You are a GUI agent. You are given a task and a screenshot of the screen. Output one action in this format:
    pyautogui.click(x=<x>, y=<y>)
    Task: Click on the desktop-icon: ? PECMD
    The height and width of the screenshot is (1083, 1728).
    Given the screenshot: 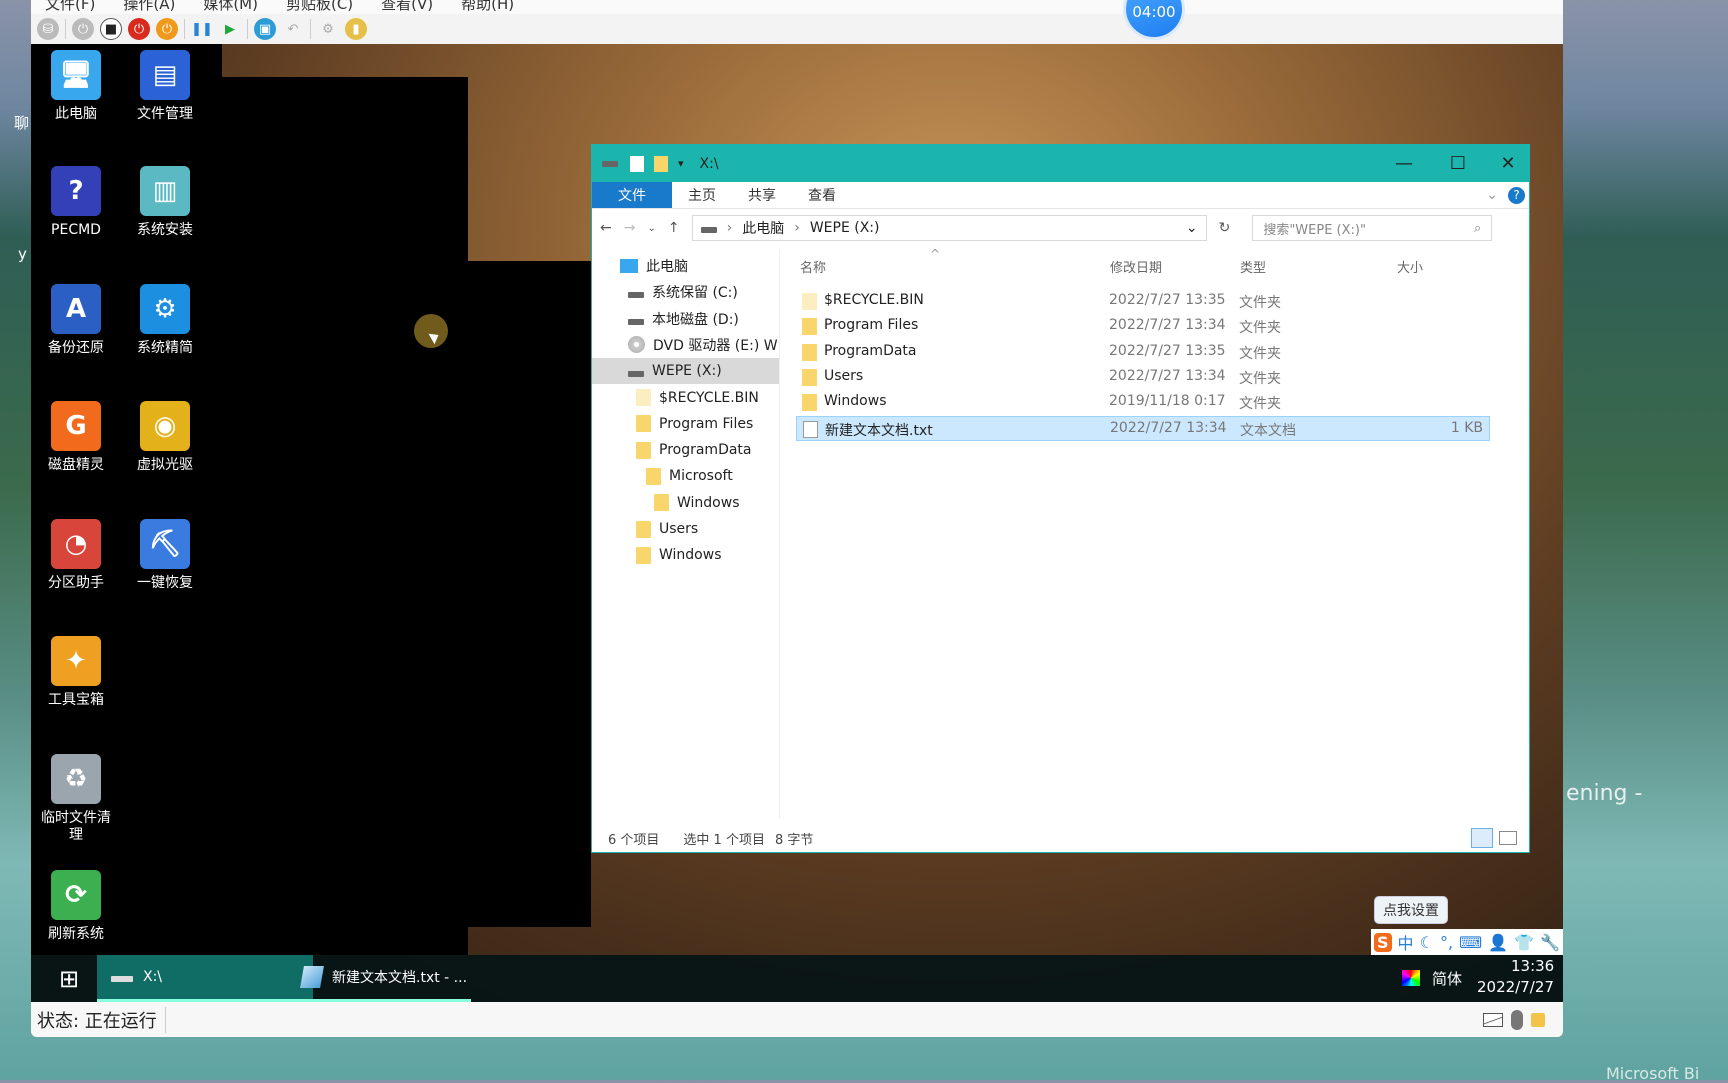 What is the action you would take?
    pyautogui.click(x=76, y=202)
    